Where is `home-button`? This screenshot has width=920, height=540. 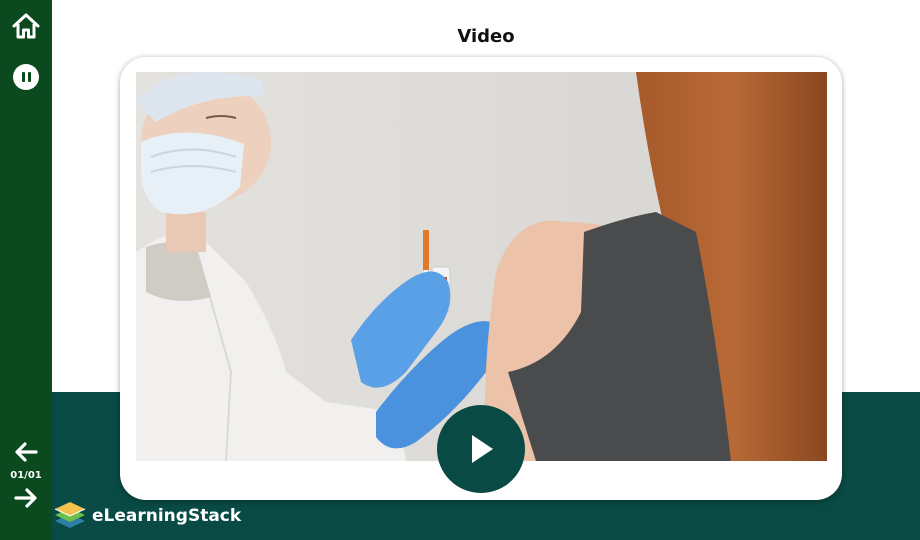
home-button is located at coordinates (26, 26).